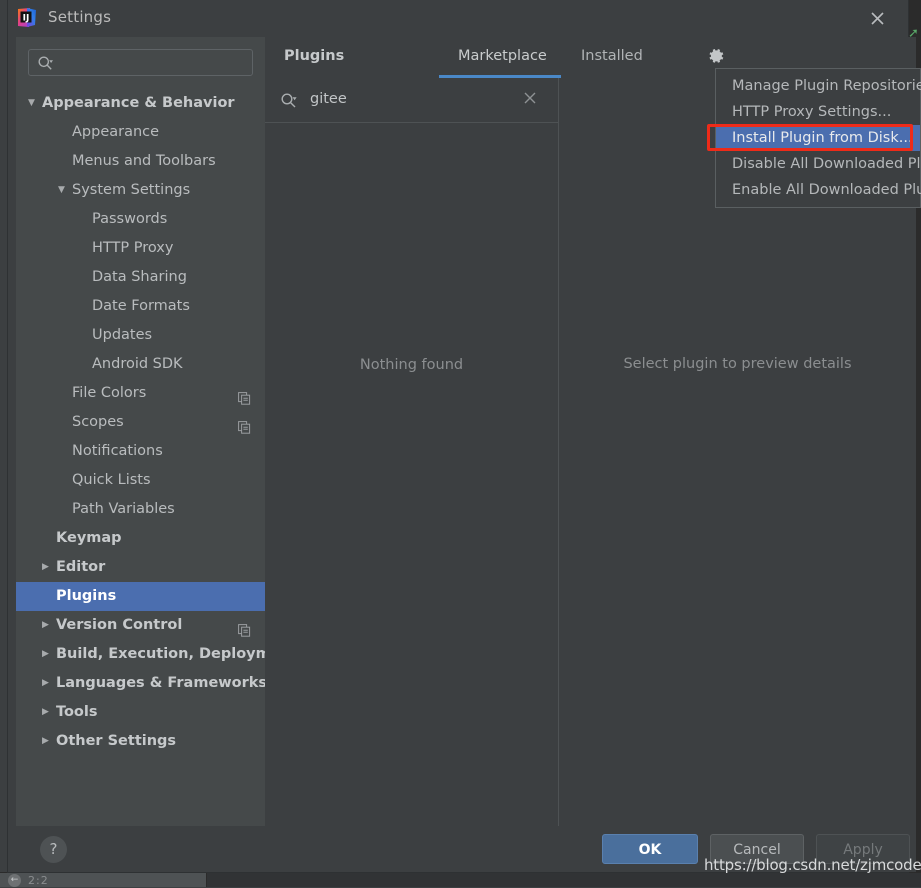 This screenshot has height=888, width=921. I want to click on sidebar-item-quick-lists: Quick Lists, so click(140, 480).